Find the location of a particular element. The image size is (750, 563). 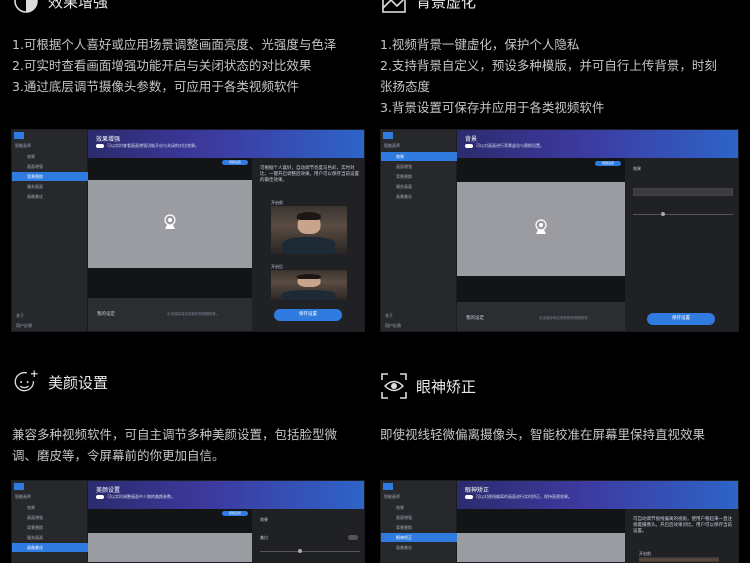

screen-header: 美颜设置 可以实时调整画面中人物的美颜参数。 is located at coordinates (226, 495).